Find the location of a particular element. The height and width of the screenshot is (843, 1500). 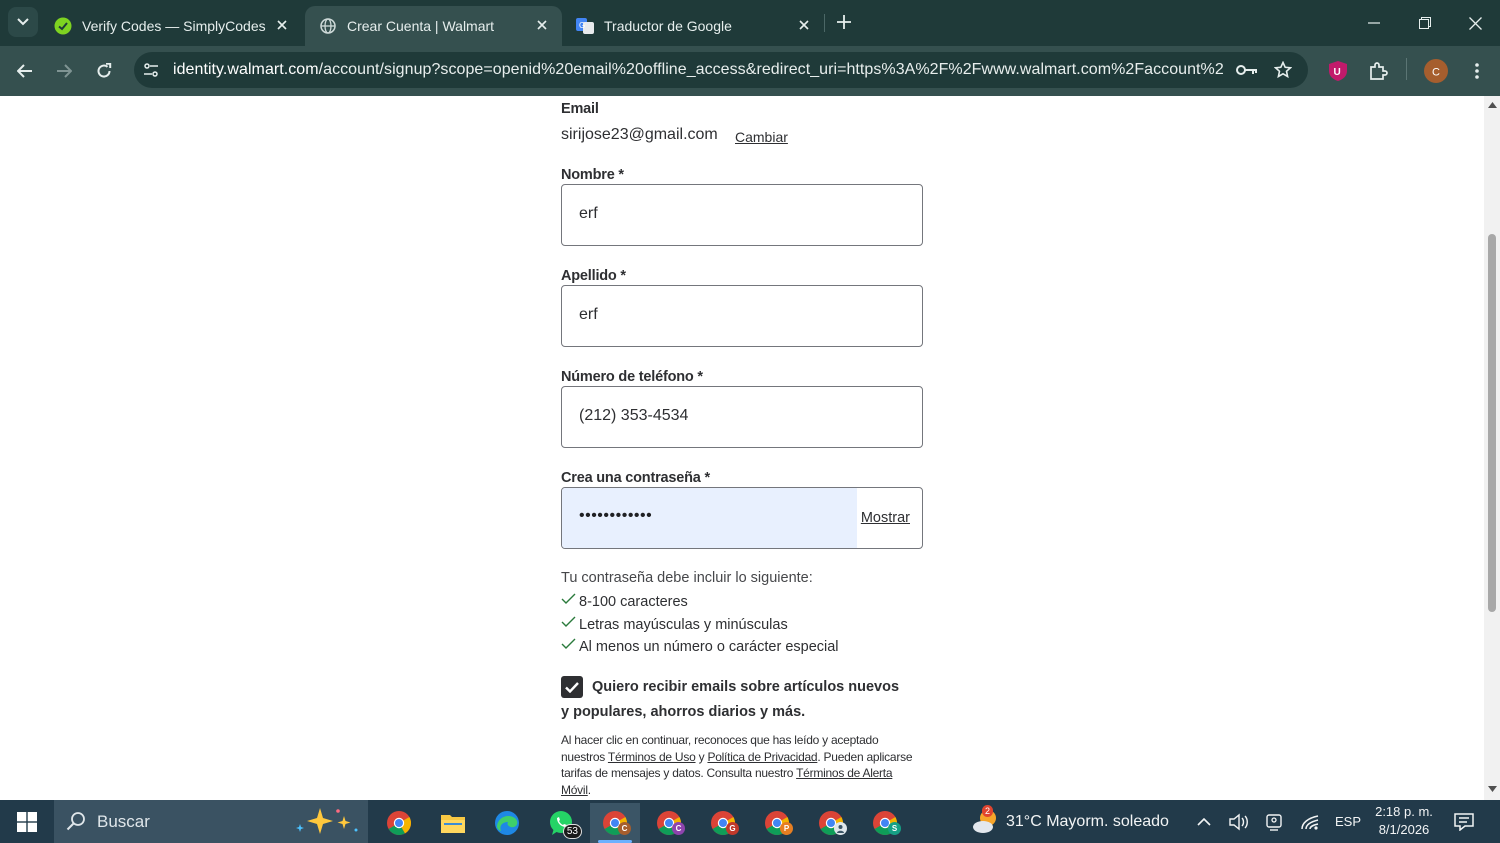

back-button is located at coordinates (25, 71).